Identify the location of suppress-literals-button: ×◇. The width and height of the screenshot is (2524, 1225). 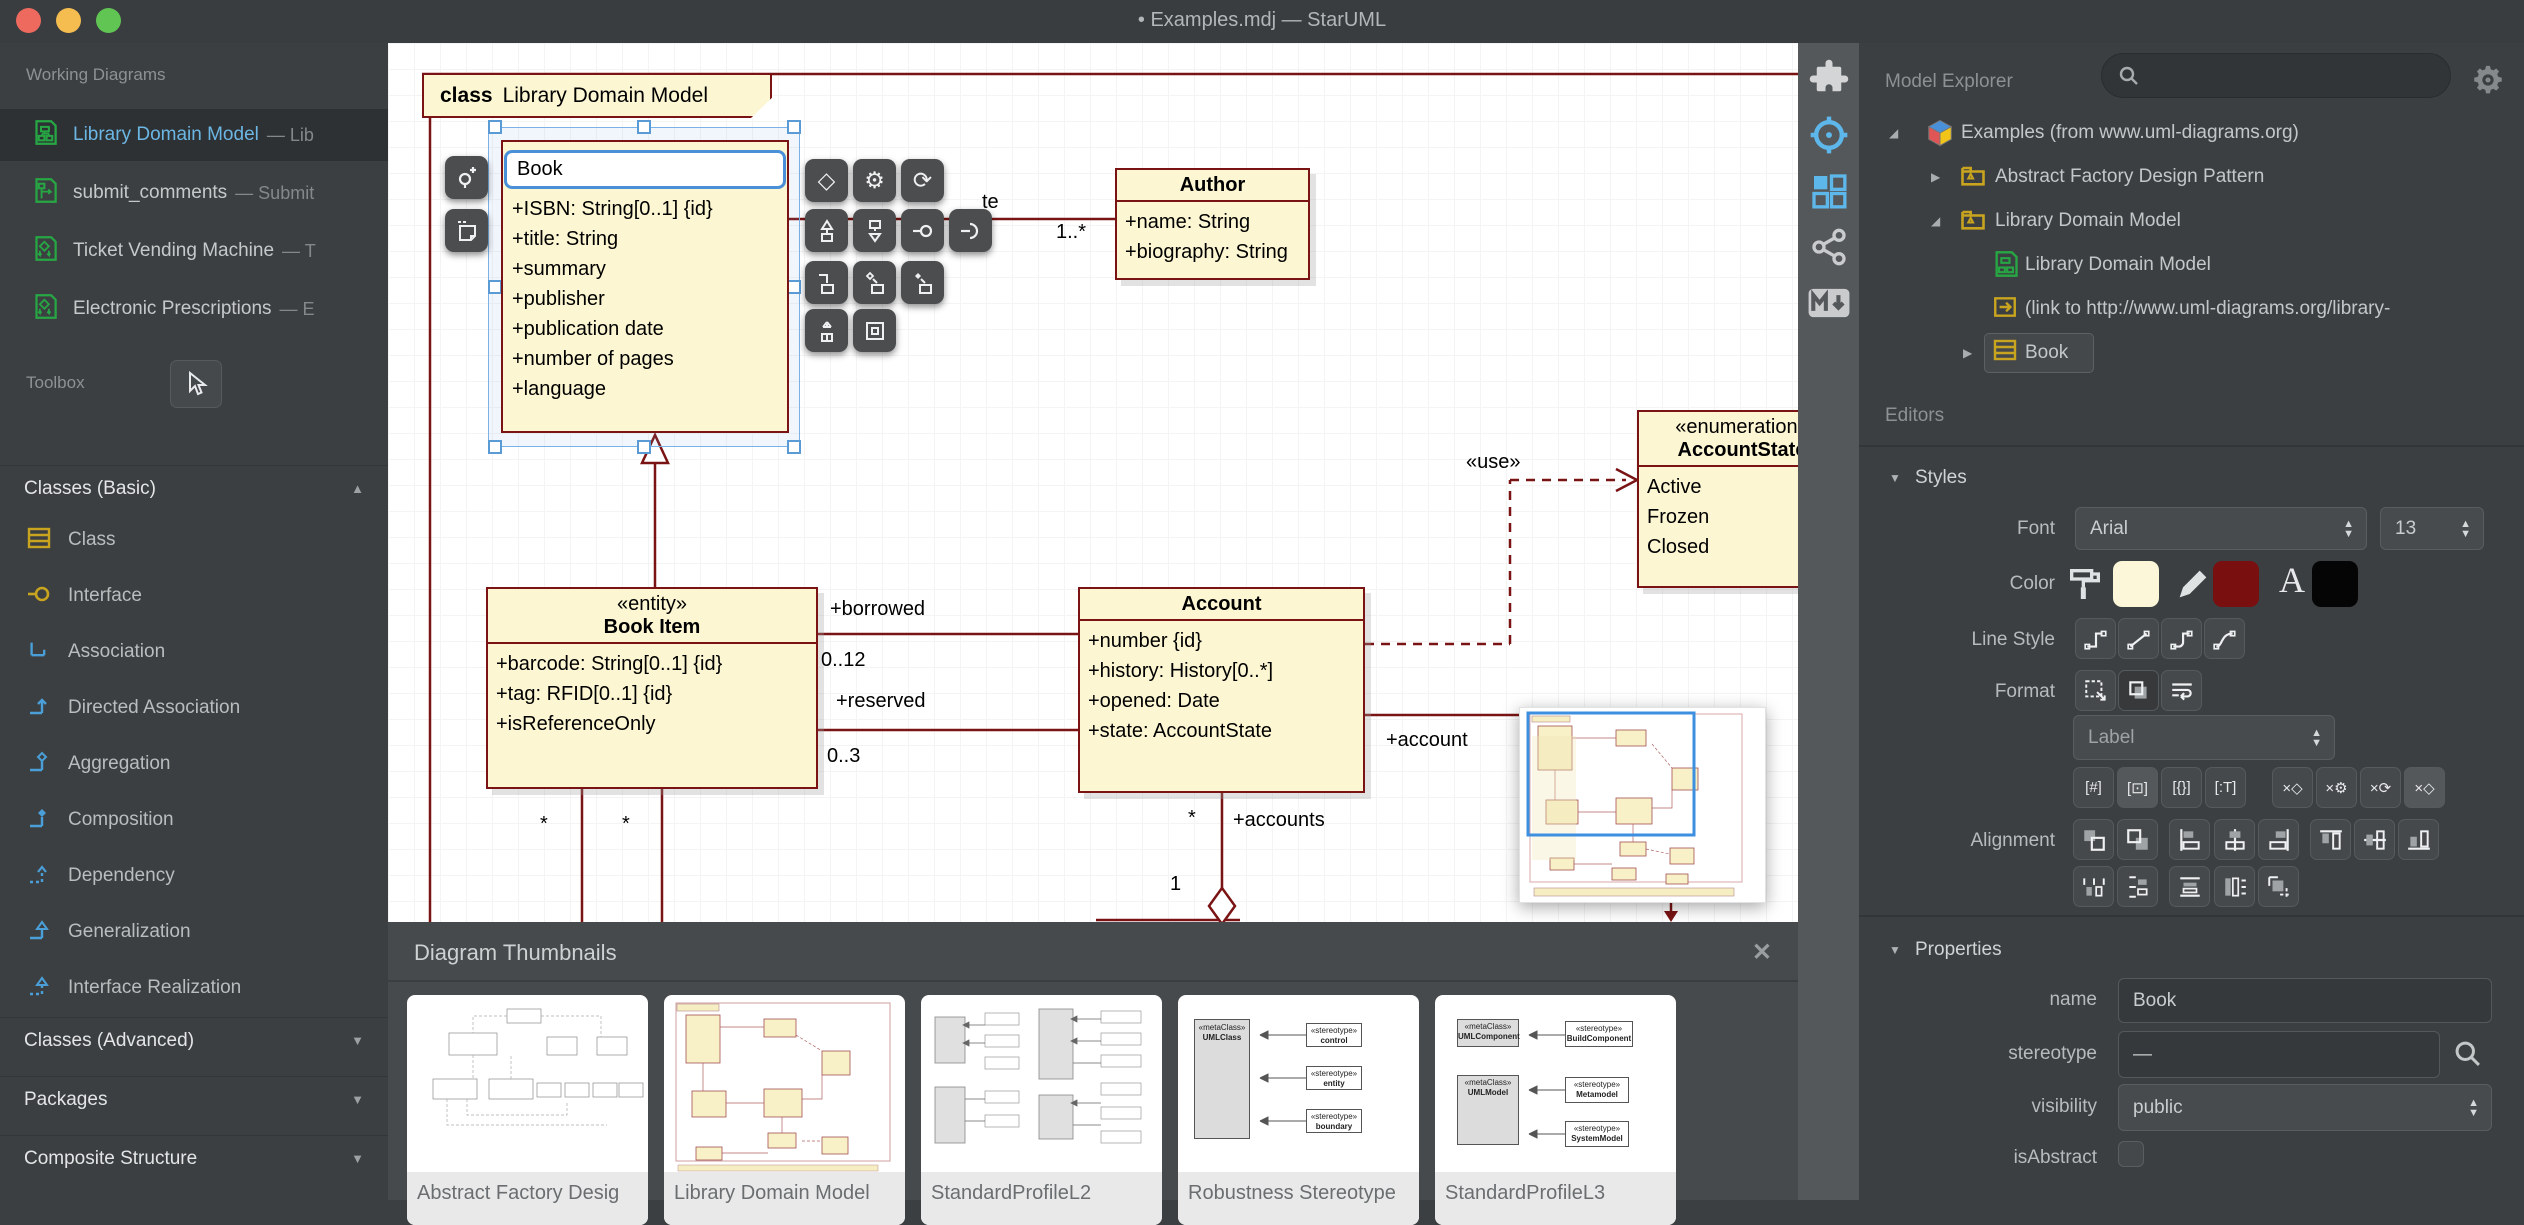
(2424, 787).